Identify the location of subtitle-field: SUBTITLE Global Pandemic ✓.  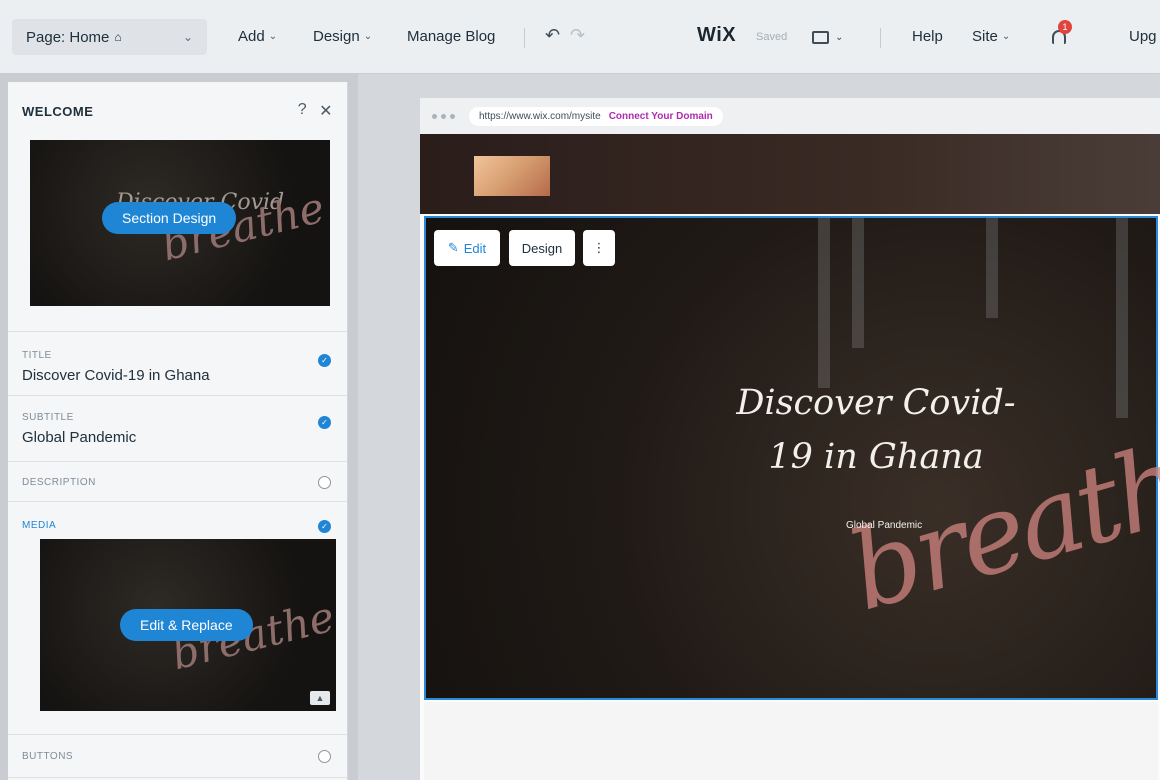
(177, 429).